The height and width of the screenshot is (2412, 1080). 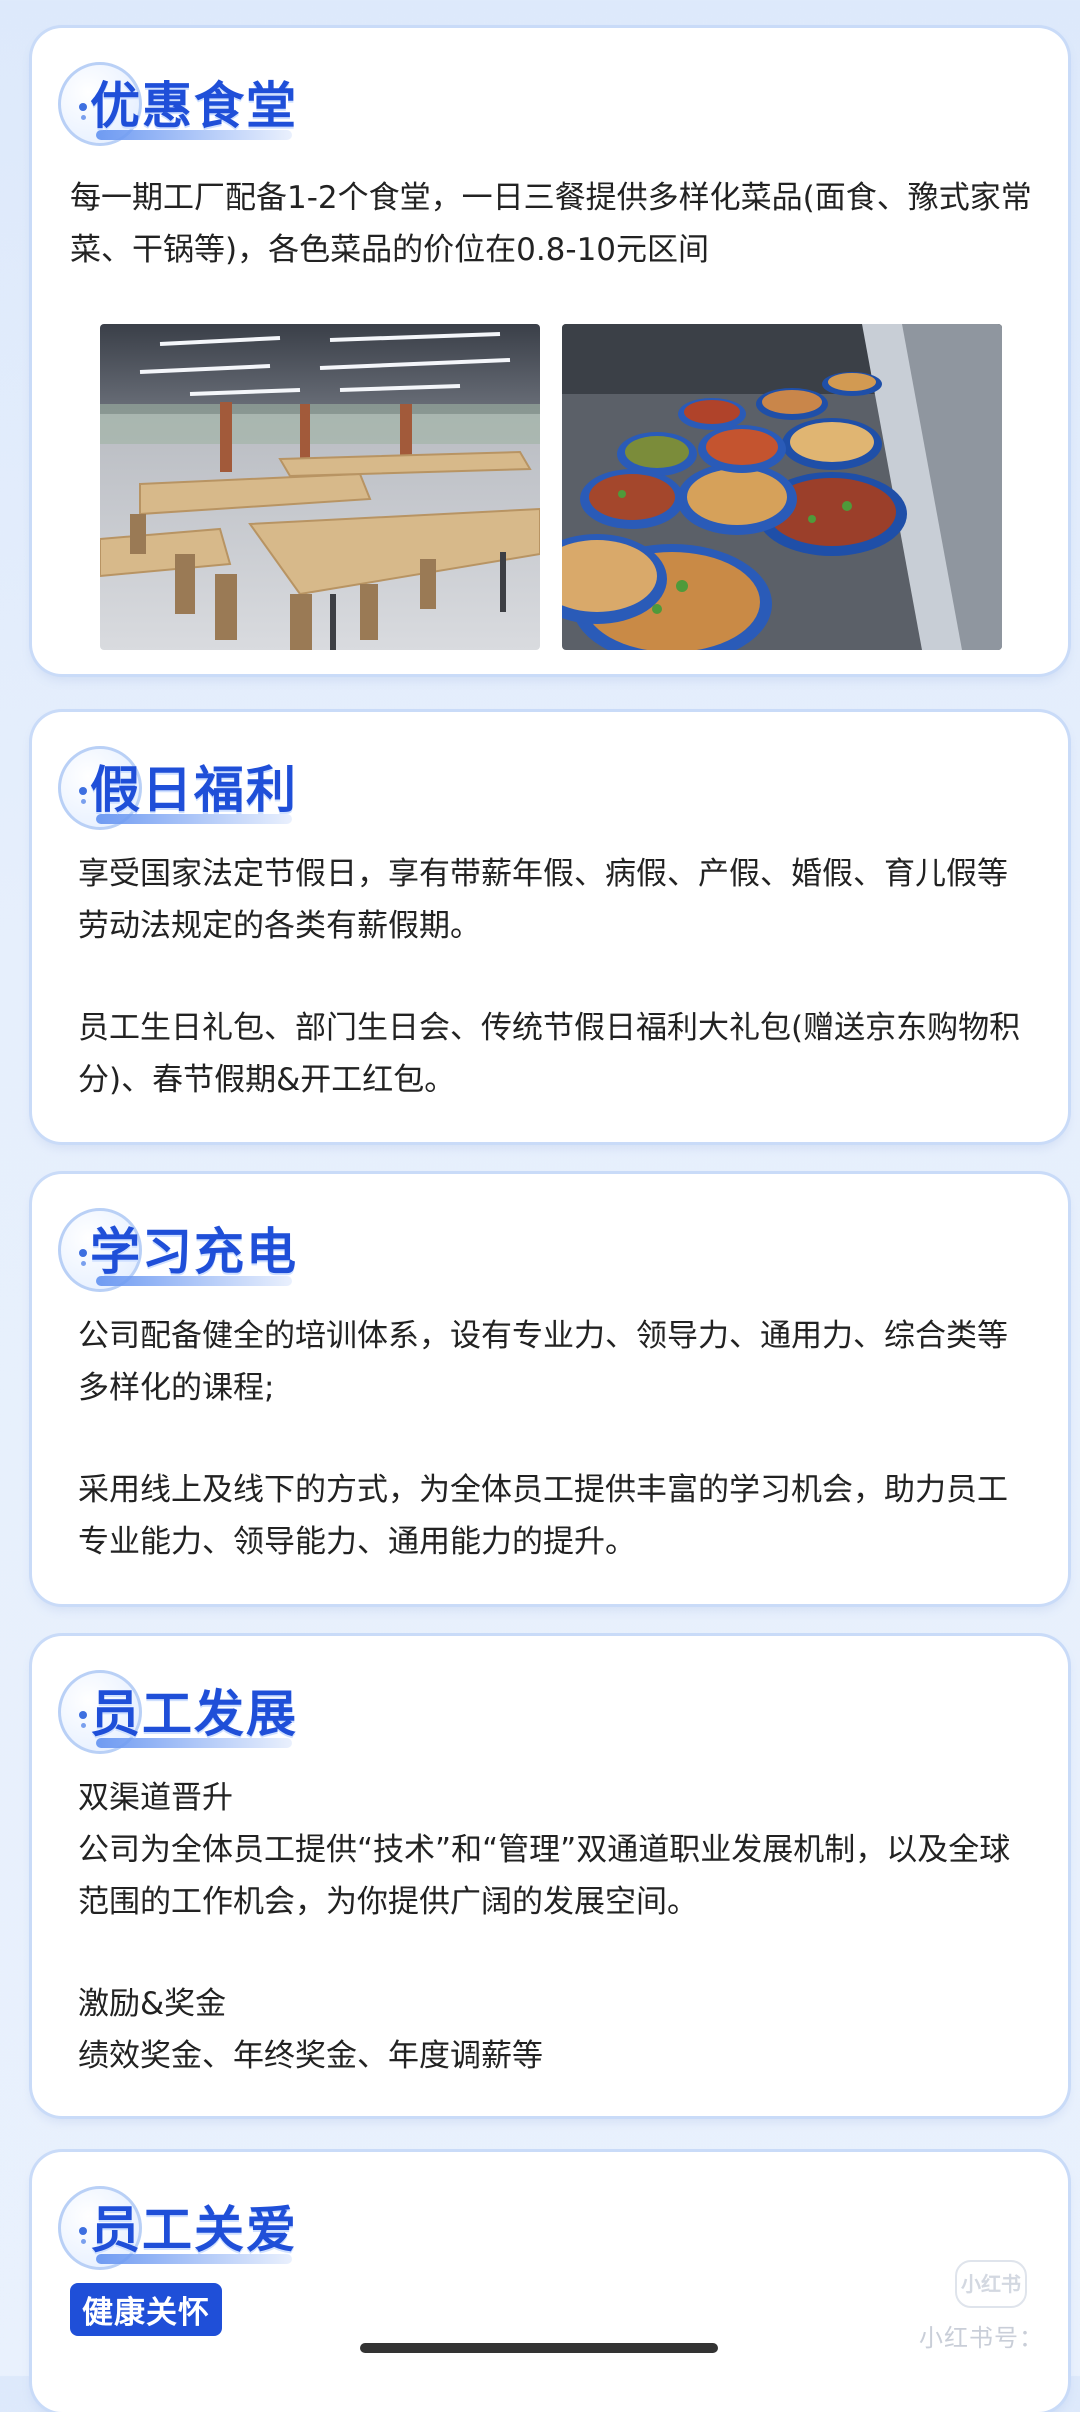 What do you see at coordinates (194, 790) in the screenshot?
I see `section-title: 假日福利` at bounding box center [194, 790].